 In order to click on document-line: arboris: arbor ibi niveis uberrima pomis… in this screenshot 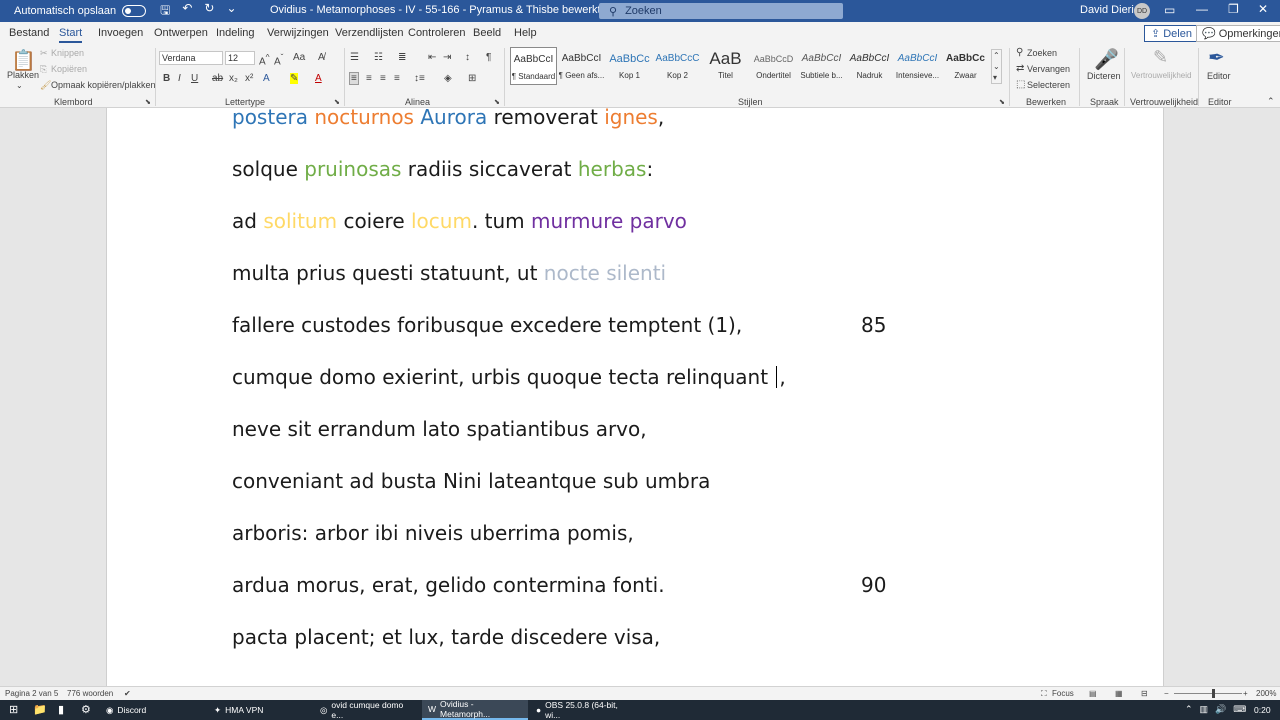, I will do `click(433, 533)`.